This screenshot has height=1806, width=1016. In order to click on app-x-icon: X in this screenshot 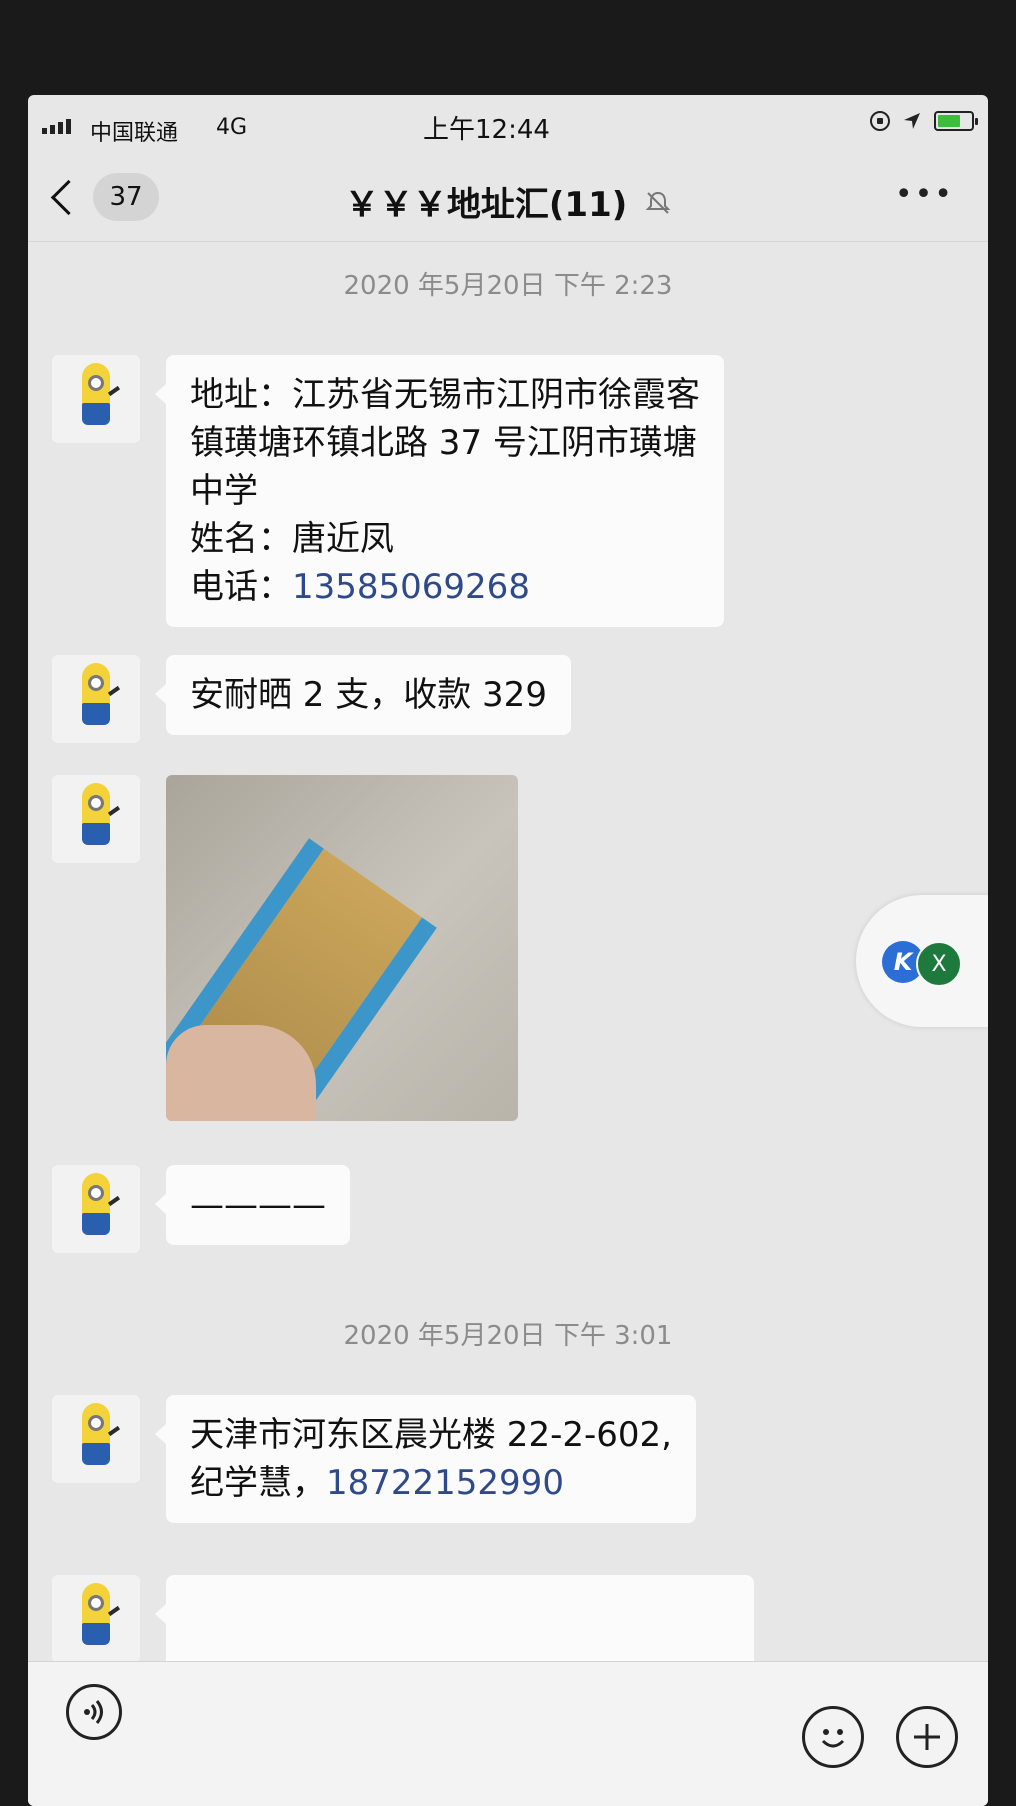, I will do `click(939, 964)`.